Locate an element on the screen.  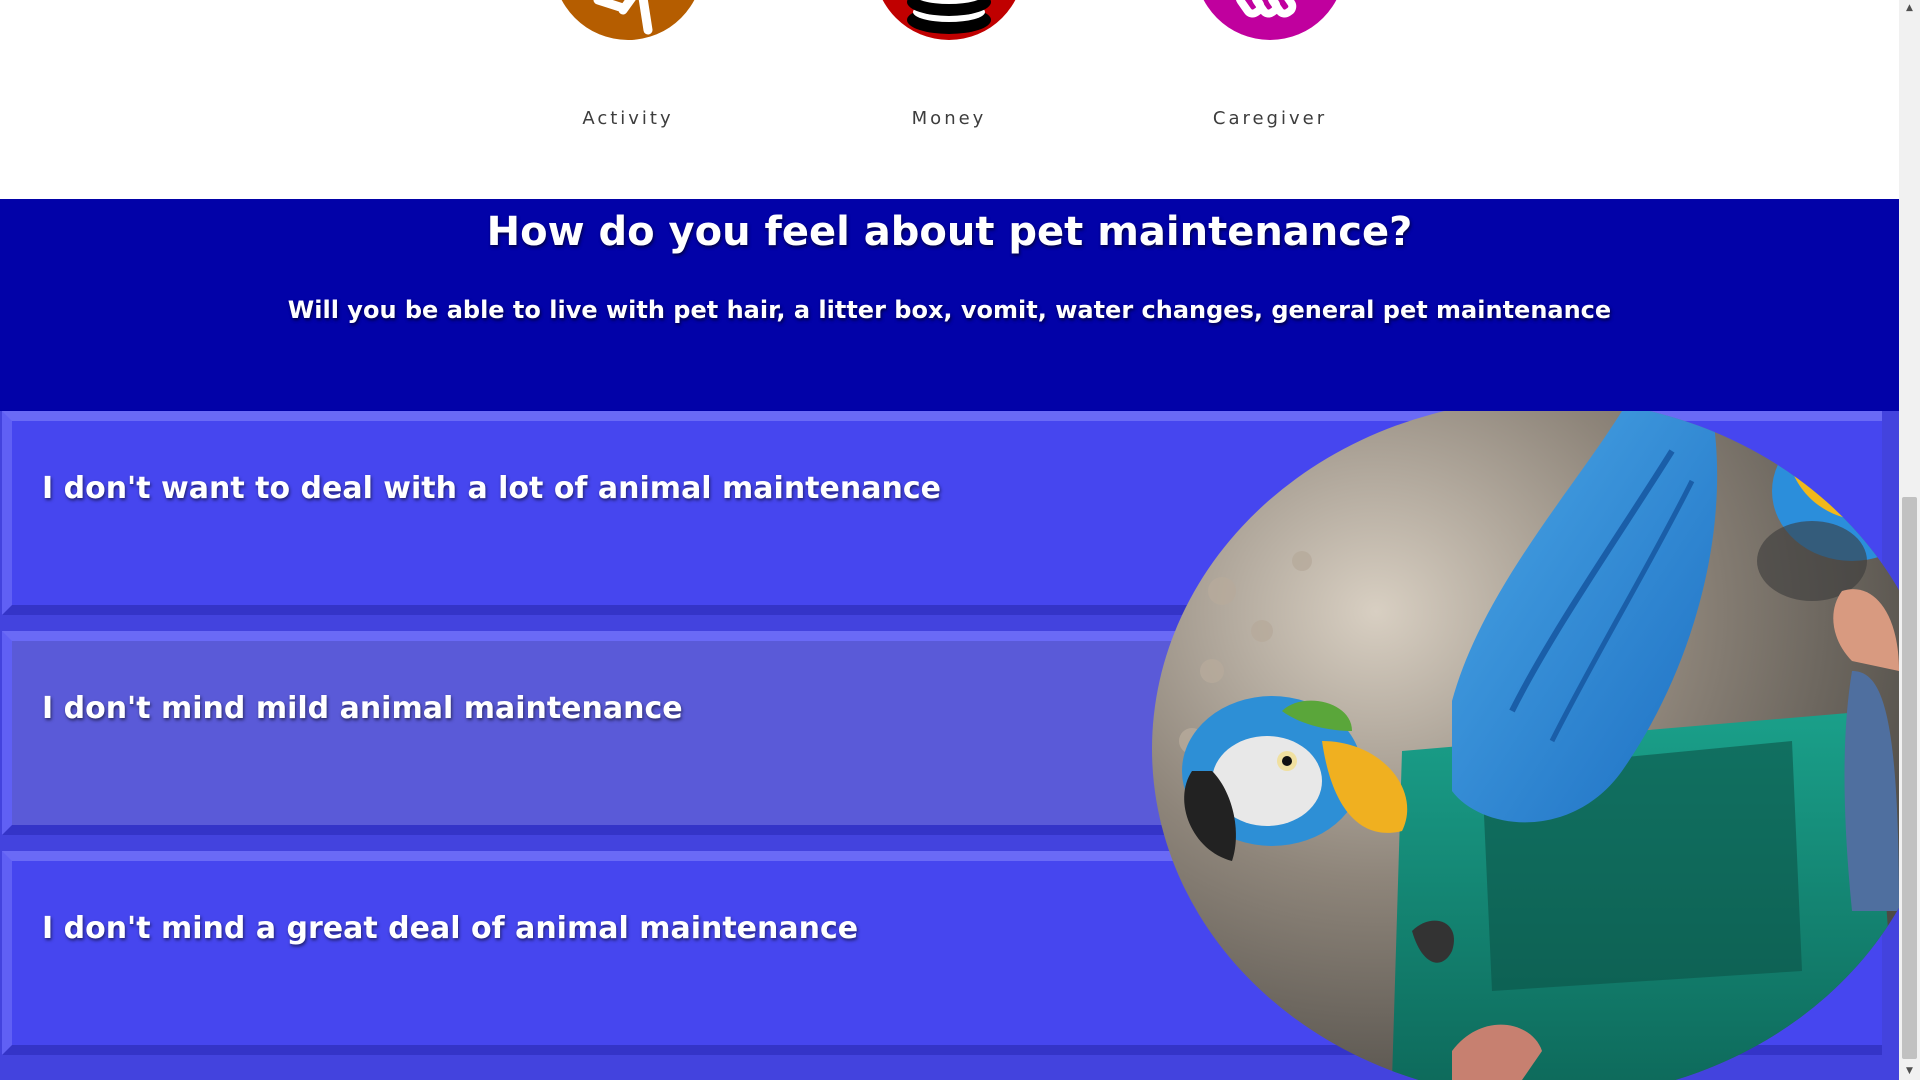
scroll-up-arrow-icon: ▲ is located at coordinates (1909, 8).